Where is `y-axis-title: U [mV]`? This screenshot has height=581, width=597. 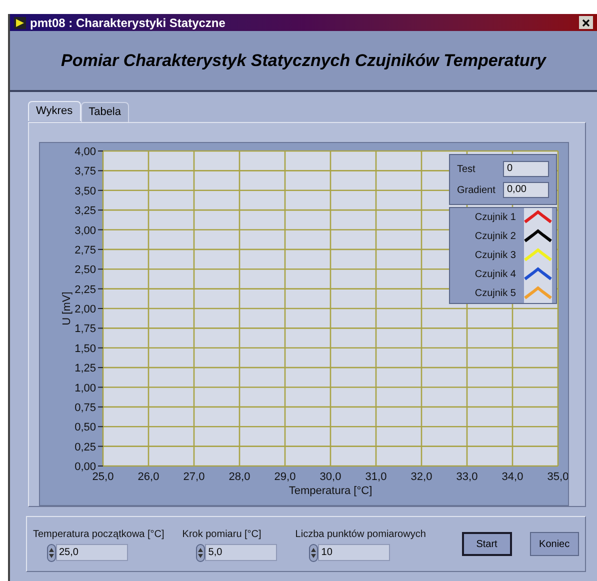 y-axis-title: U [mV] is located at coordinates (67, 309).